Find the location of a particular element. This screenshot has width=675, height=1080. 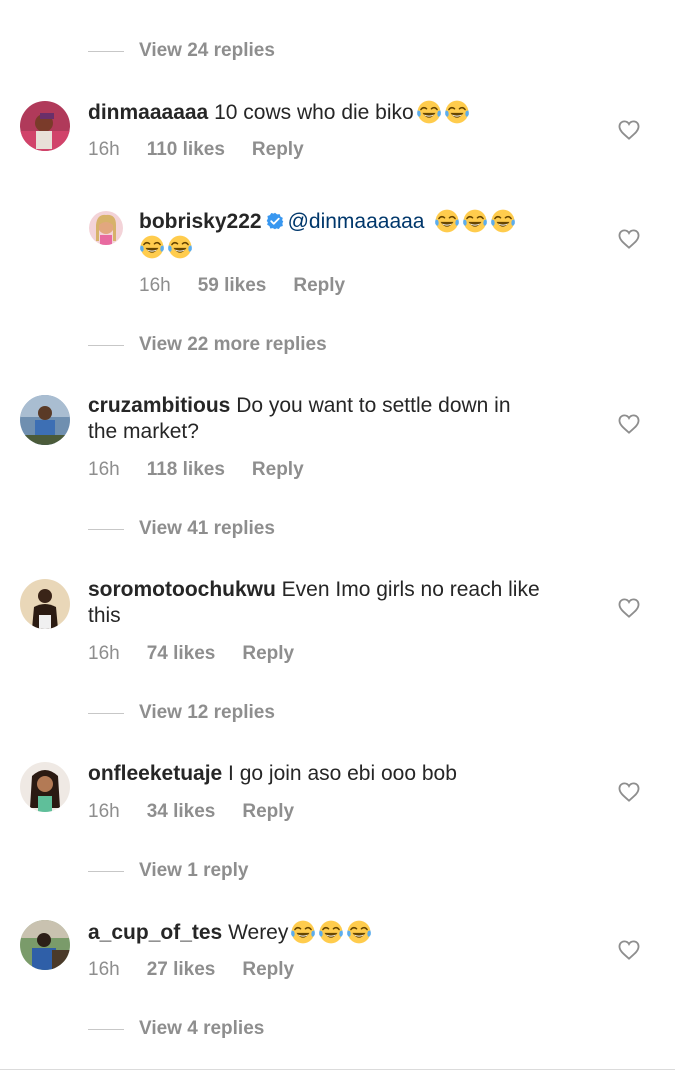

view-replies-button: View 22 more replies is located at coordinates (207, 345).